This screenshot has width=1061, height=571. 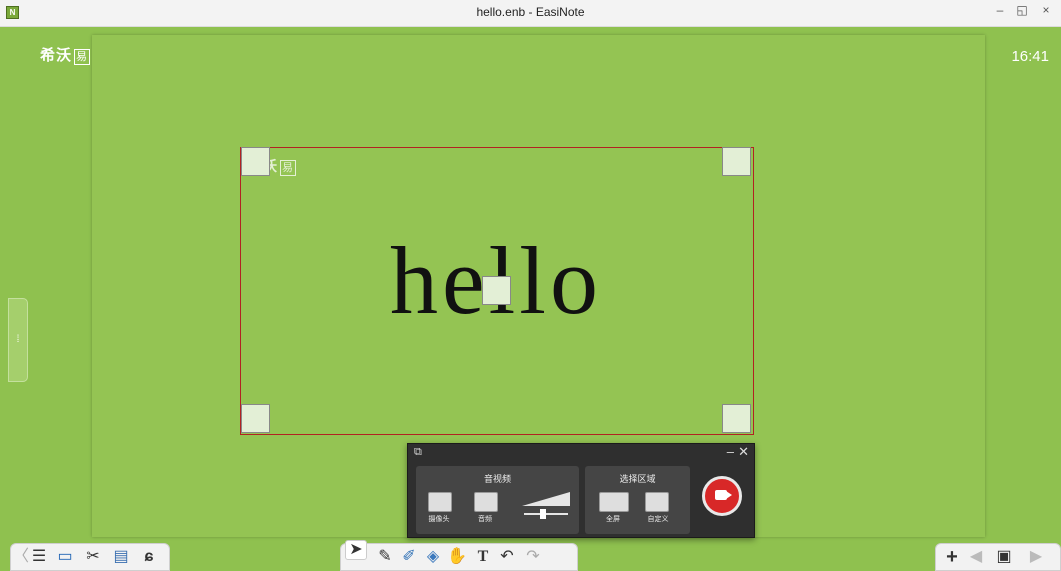 What do you see at coordinates (533, 557) in the screenshot?
I see `redo-icon: ↷` at bounding box center [533, 557].